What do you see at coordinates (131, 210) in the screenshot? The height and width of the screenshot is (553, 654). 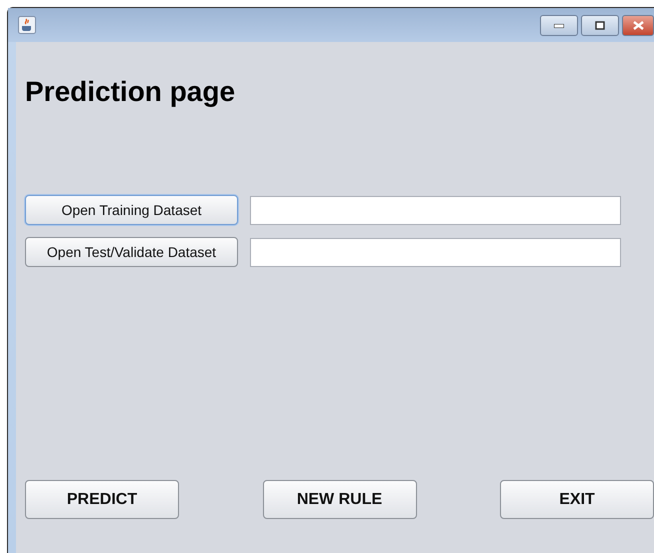 I see `open-dataset-button: Open Training Dataset` at bounding box center [131, 210].